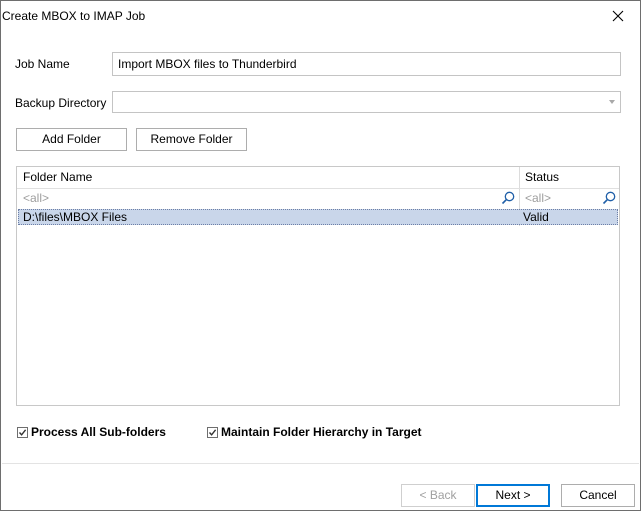 This screenshot has width=641, height=511. Describe the element at coordinates (71, 139) in the screenshot. I see `add-folder-button: Add Folder` at that location.